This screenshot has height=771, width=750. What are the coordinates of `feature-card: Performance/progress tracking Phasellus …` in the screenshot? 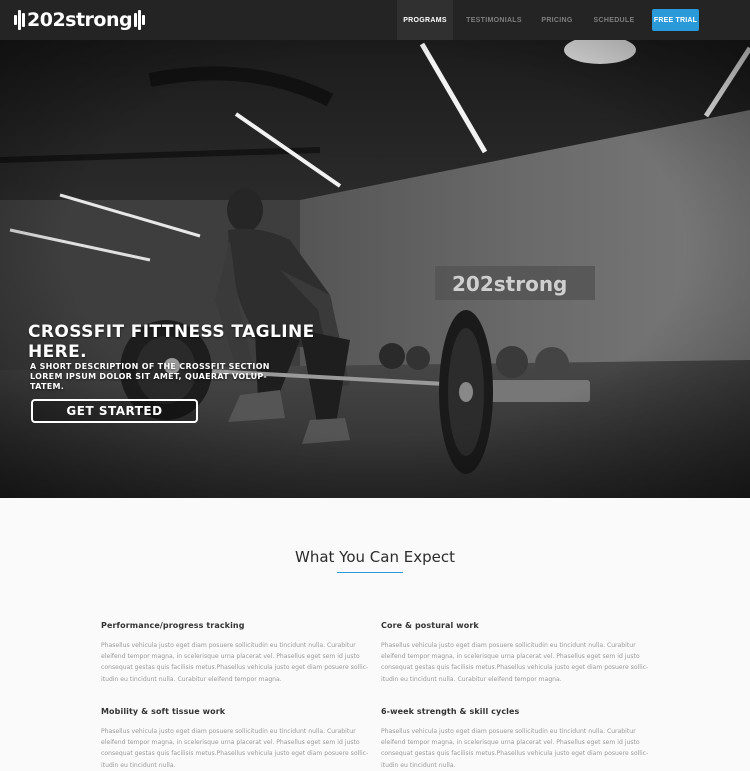 It's located at (236, 653).